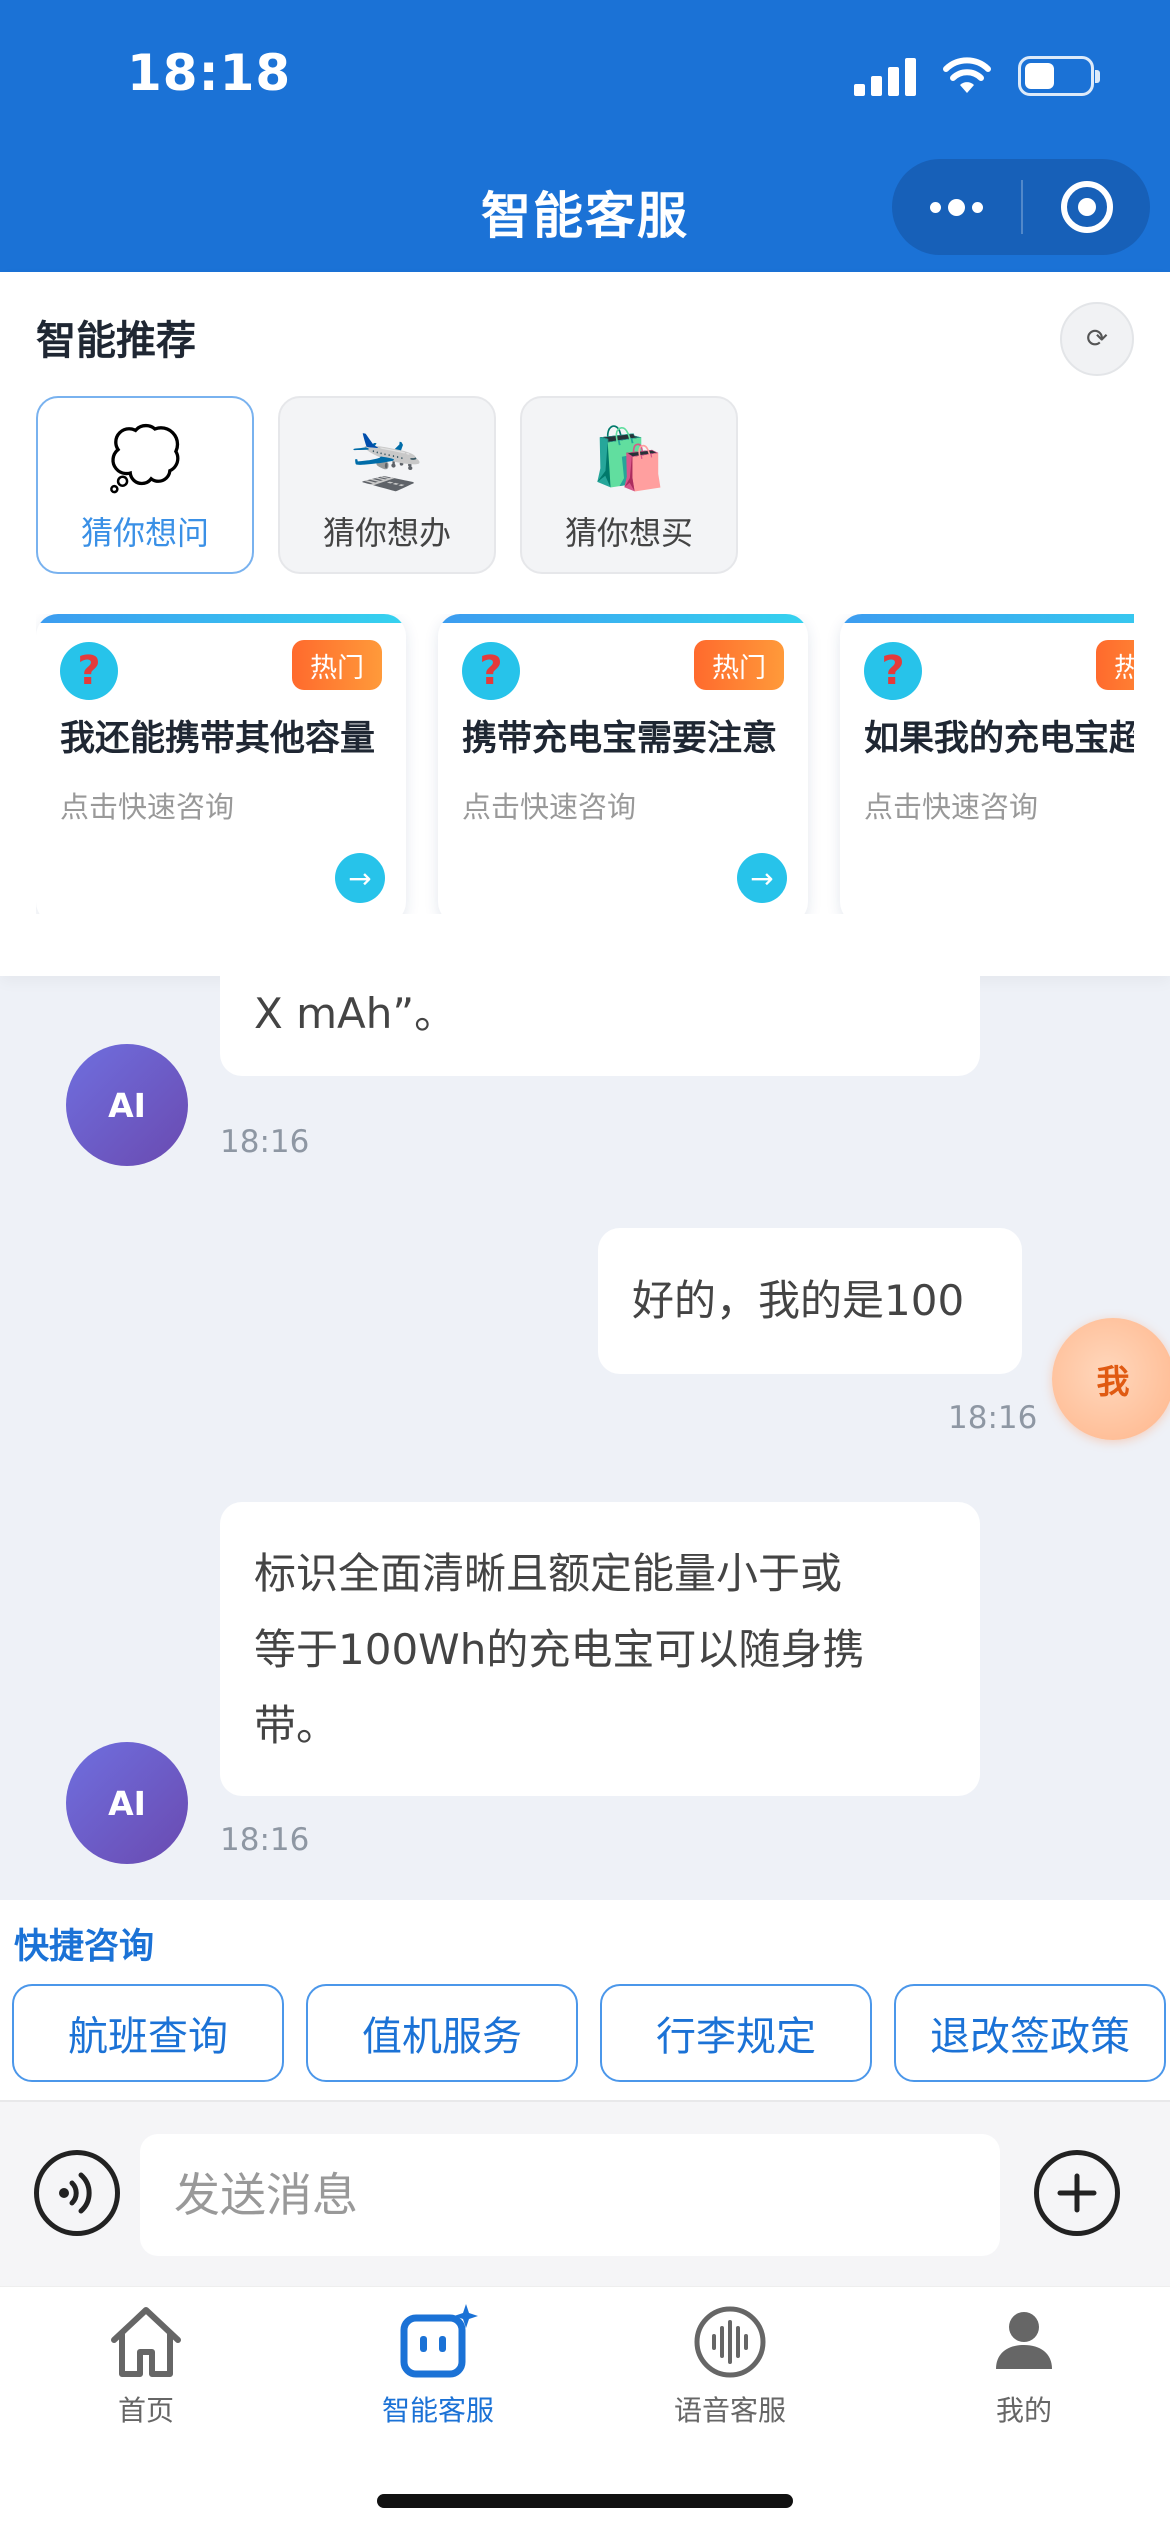 The width and height of the screenshot is (1170, 2532). Describe the element at coordinates (729, 2410) in the screenshot. I see `tab-label: 语音客服` at that location.